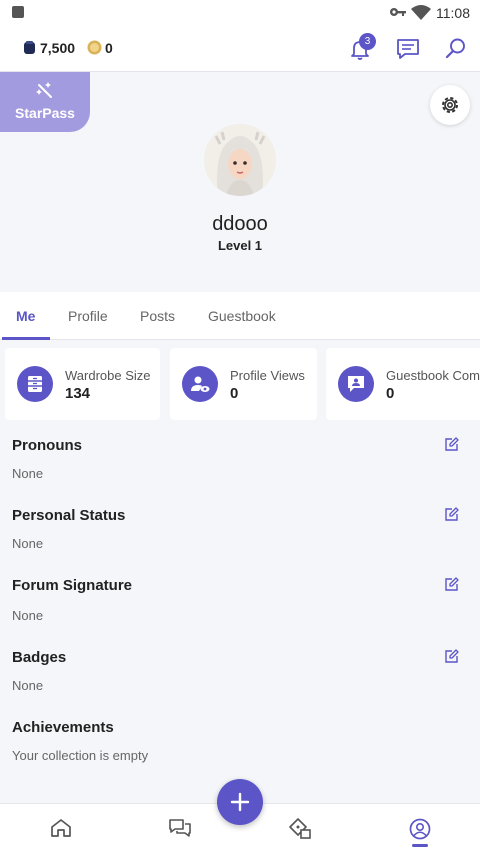 This screenshot has width=480, height=853. I want to click on key-icon, so click(398, 12).